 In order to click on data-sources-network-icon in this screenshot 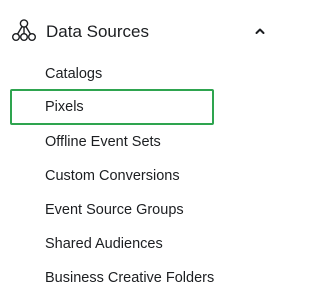, I will do `click(24, 30)`.